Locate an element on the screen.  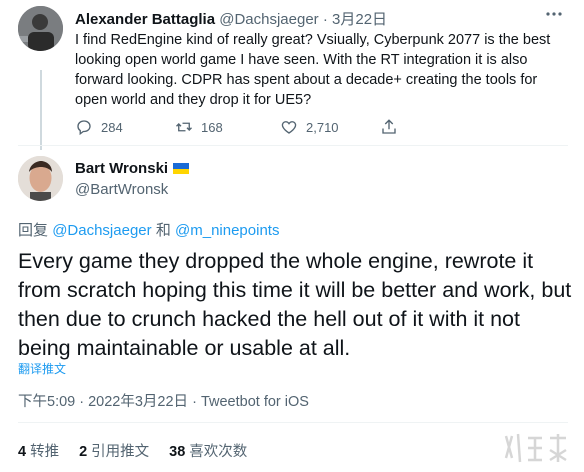
author-name-row: Bart Wronski is located at coordinates (132, 168).